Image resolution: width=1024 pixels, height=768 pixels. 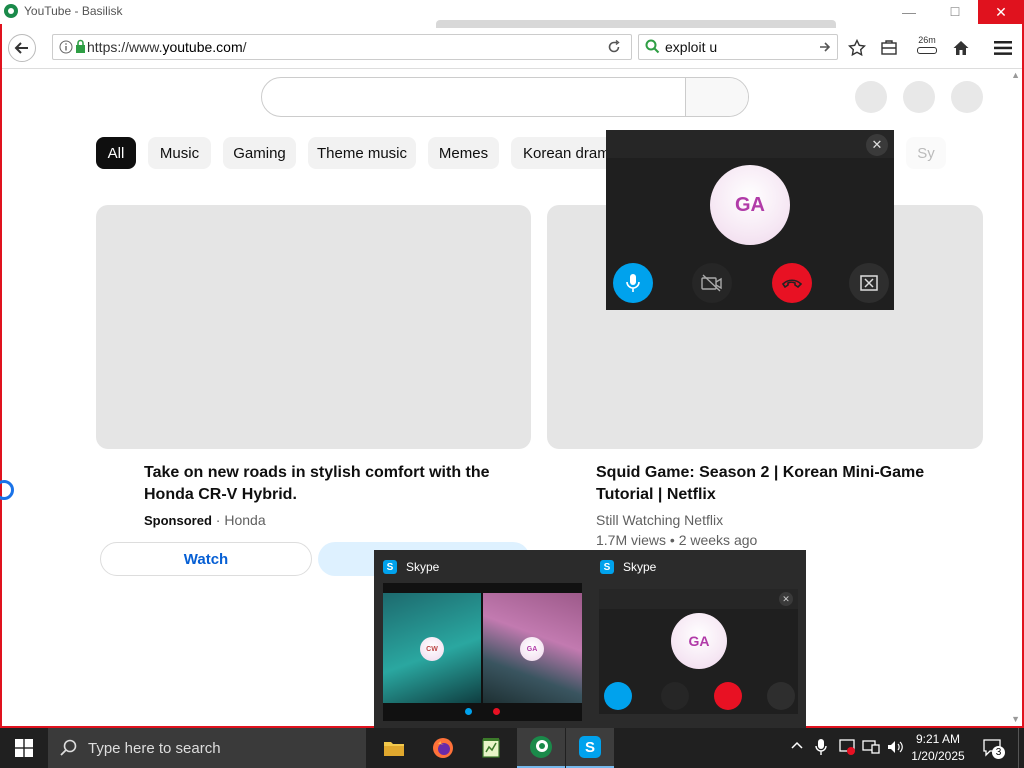 I want to click on toggle-video-button, so click(x=712, y=283).